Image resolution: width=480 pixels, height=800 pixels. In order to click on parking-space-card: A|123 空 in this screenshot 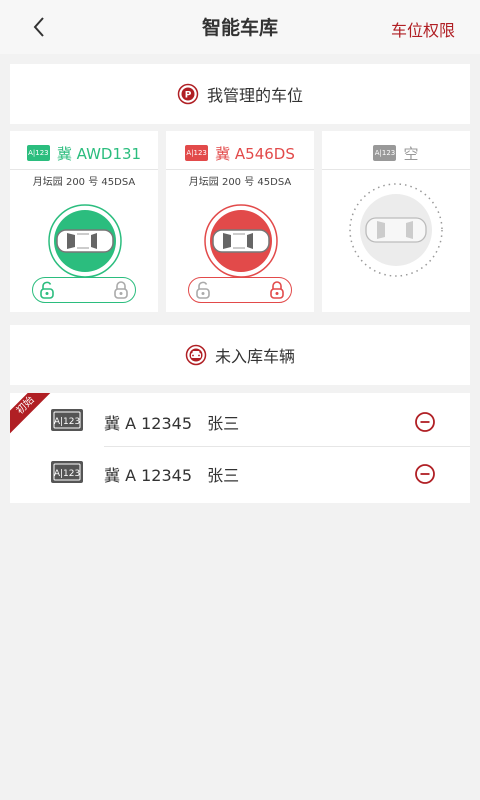, I will do `click(396, 221)`.